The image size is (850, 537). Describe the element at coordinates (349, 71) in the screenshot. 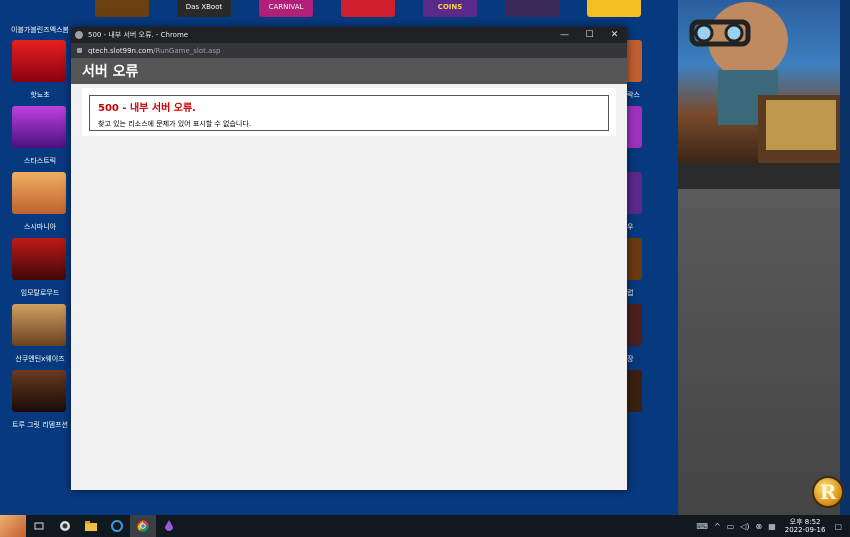

I see `page-header: 서버 오류` at that location.